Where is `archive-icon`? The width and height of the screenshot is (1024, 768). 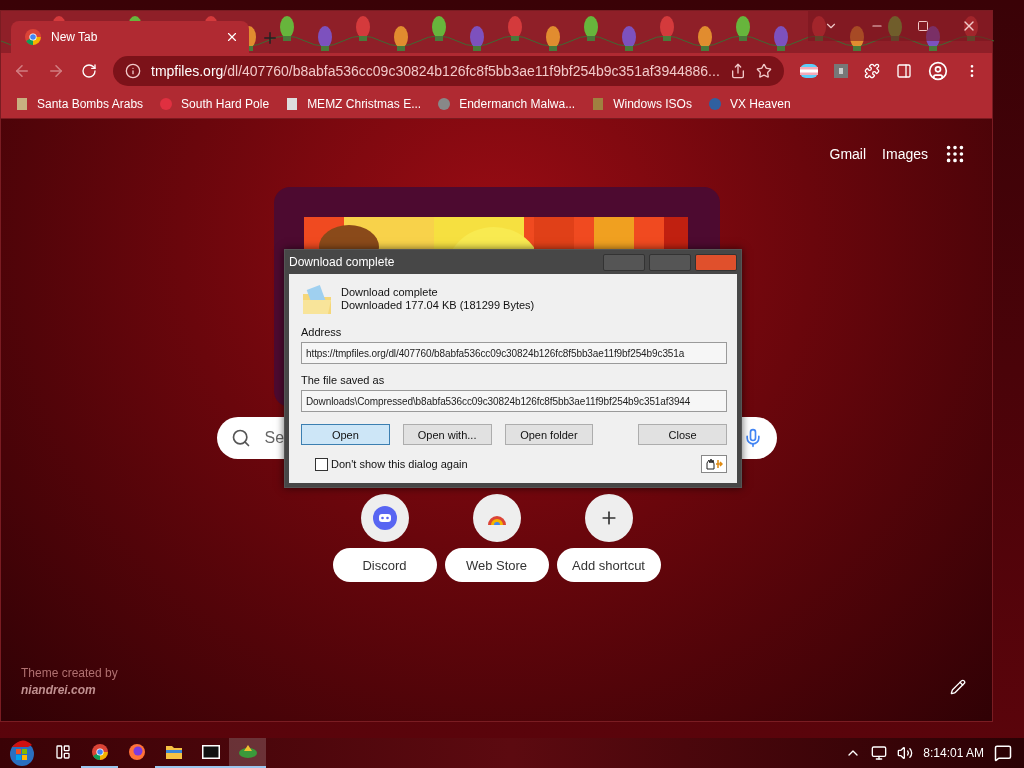
archive-icon is located at coordinates (210, 752).